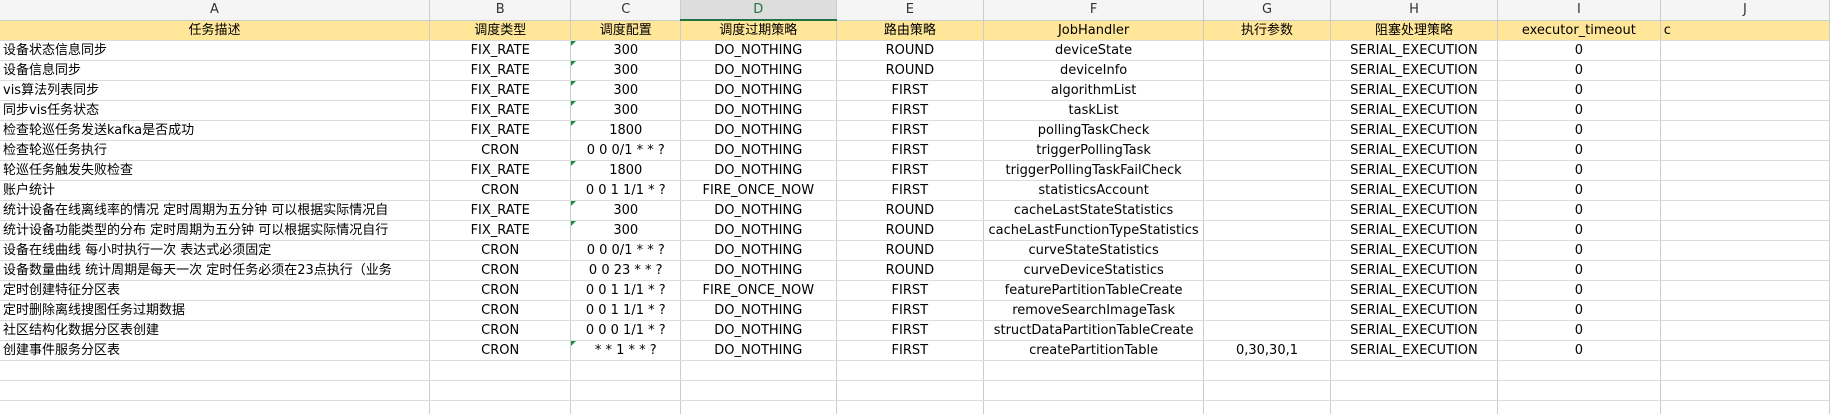  Describe the element at coordinates (758, 30) in the screenshot. I see `header-cell-d: 调度过期策略` at that location.